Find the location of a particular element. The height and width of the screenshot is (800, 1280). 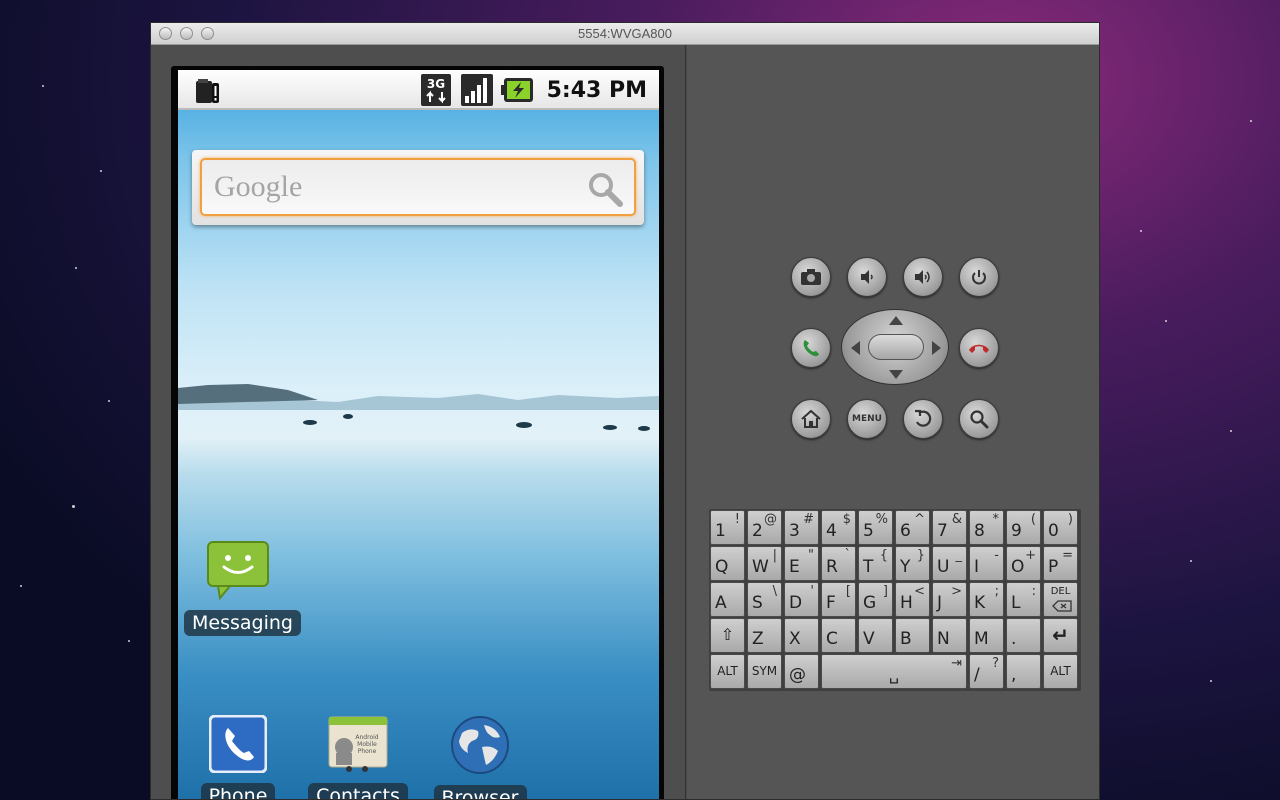

power-icon is located at coordinates (979, 277).